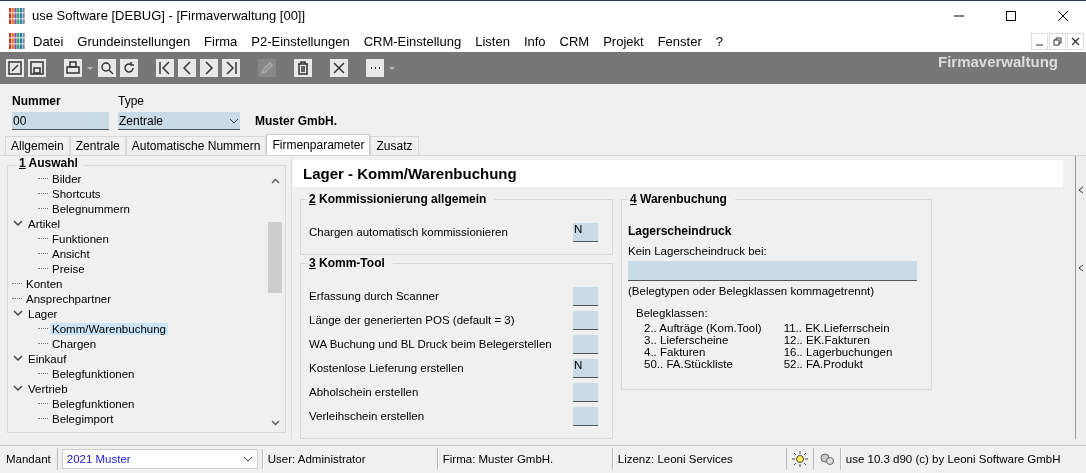 The width and height of the screenshot is (1086, 473). Describe the element at coordinates (69, 298) in the screenshot. I see `tree-item: Ansprechpartner` at that location.